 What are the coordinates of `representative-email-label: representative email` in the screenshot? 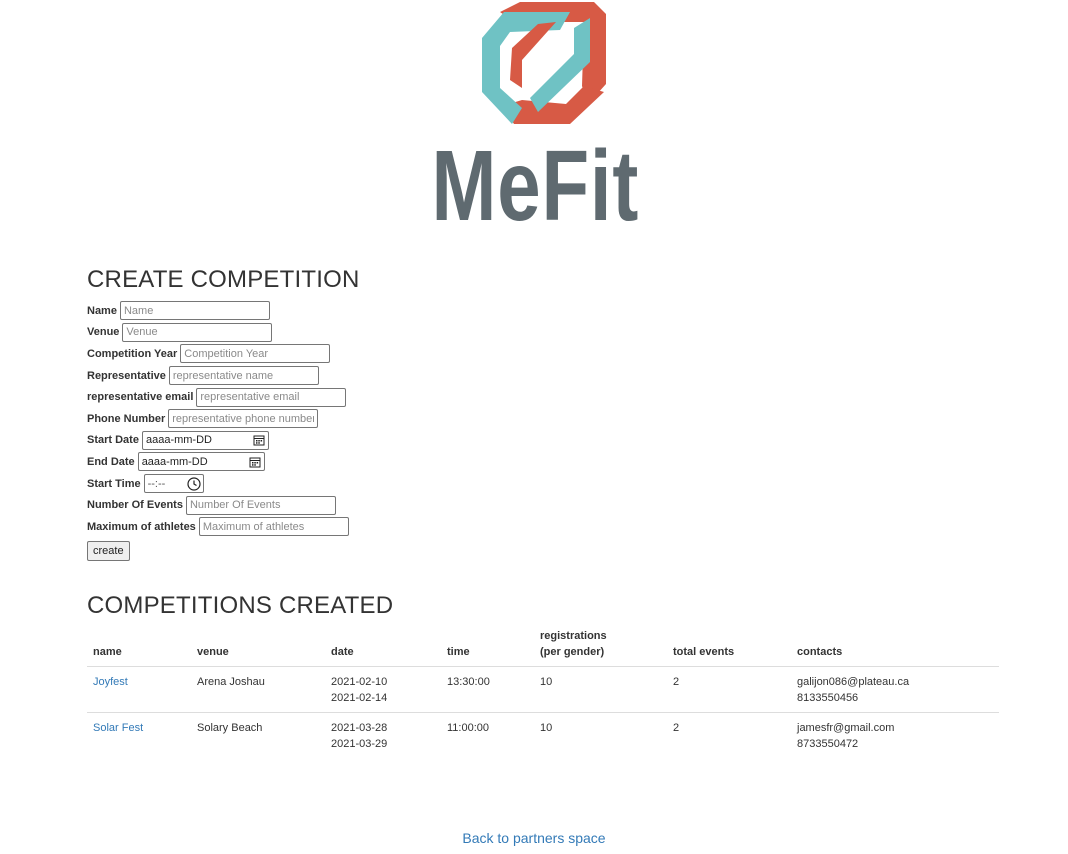 It's located at (140, 397).